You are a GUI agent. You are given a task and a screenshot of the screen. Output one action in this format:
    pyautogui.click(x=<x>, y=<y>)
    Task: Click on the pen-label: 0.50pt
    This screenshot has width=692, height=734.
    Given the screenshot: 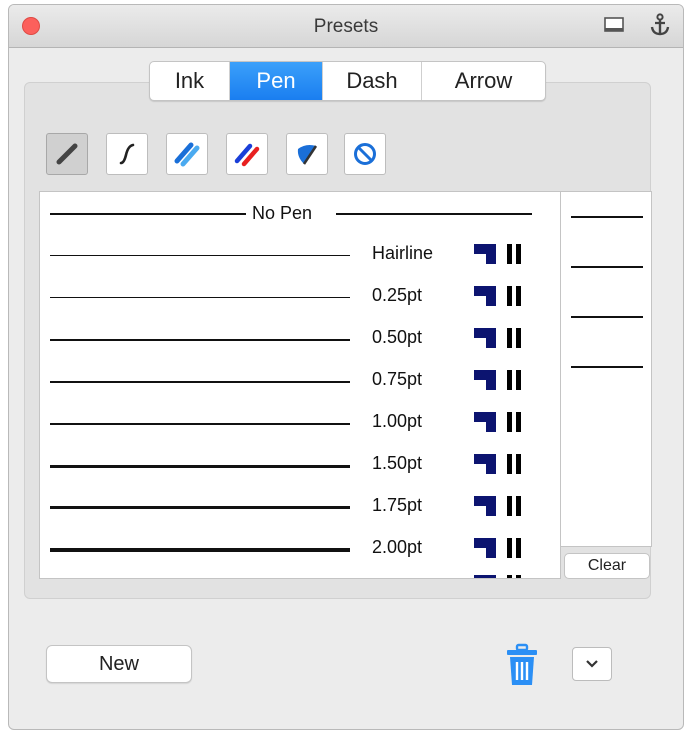 What is the action you would take?
    pyautogui.click(x=397, y=337)
    